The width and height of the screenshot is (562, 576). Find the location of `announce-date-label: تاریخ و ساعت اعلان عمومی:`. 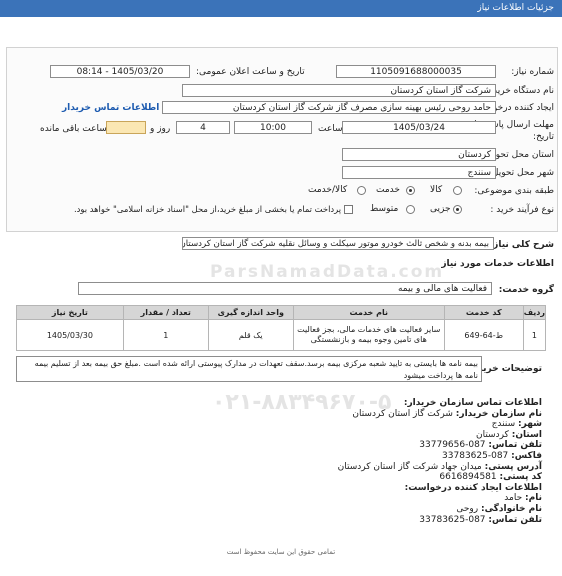

announce-date-label: تاریخ و ساعت اعلان عمومی: is located at coordinates (250, 72).